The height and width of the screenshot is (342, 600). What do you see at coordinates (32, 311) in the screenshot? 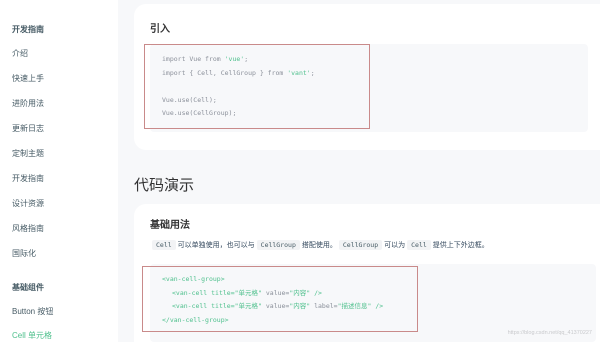
I see `sidebar-item-button: Button 按钮` at bounding box center [32, 311].